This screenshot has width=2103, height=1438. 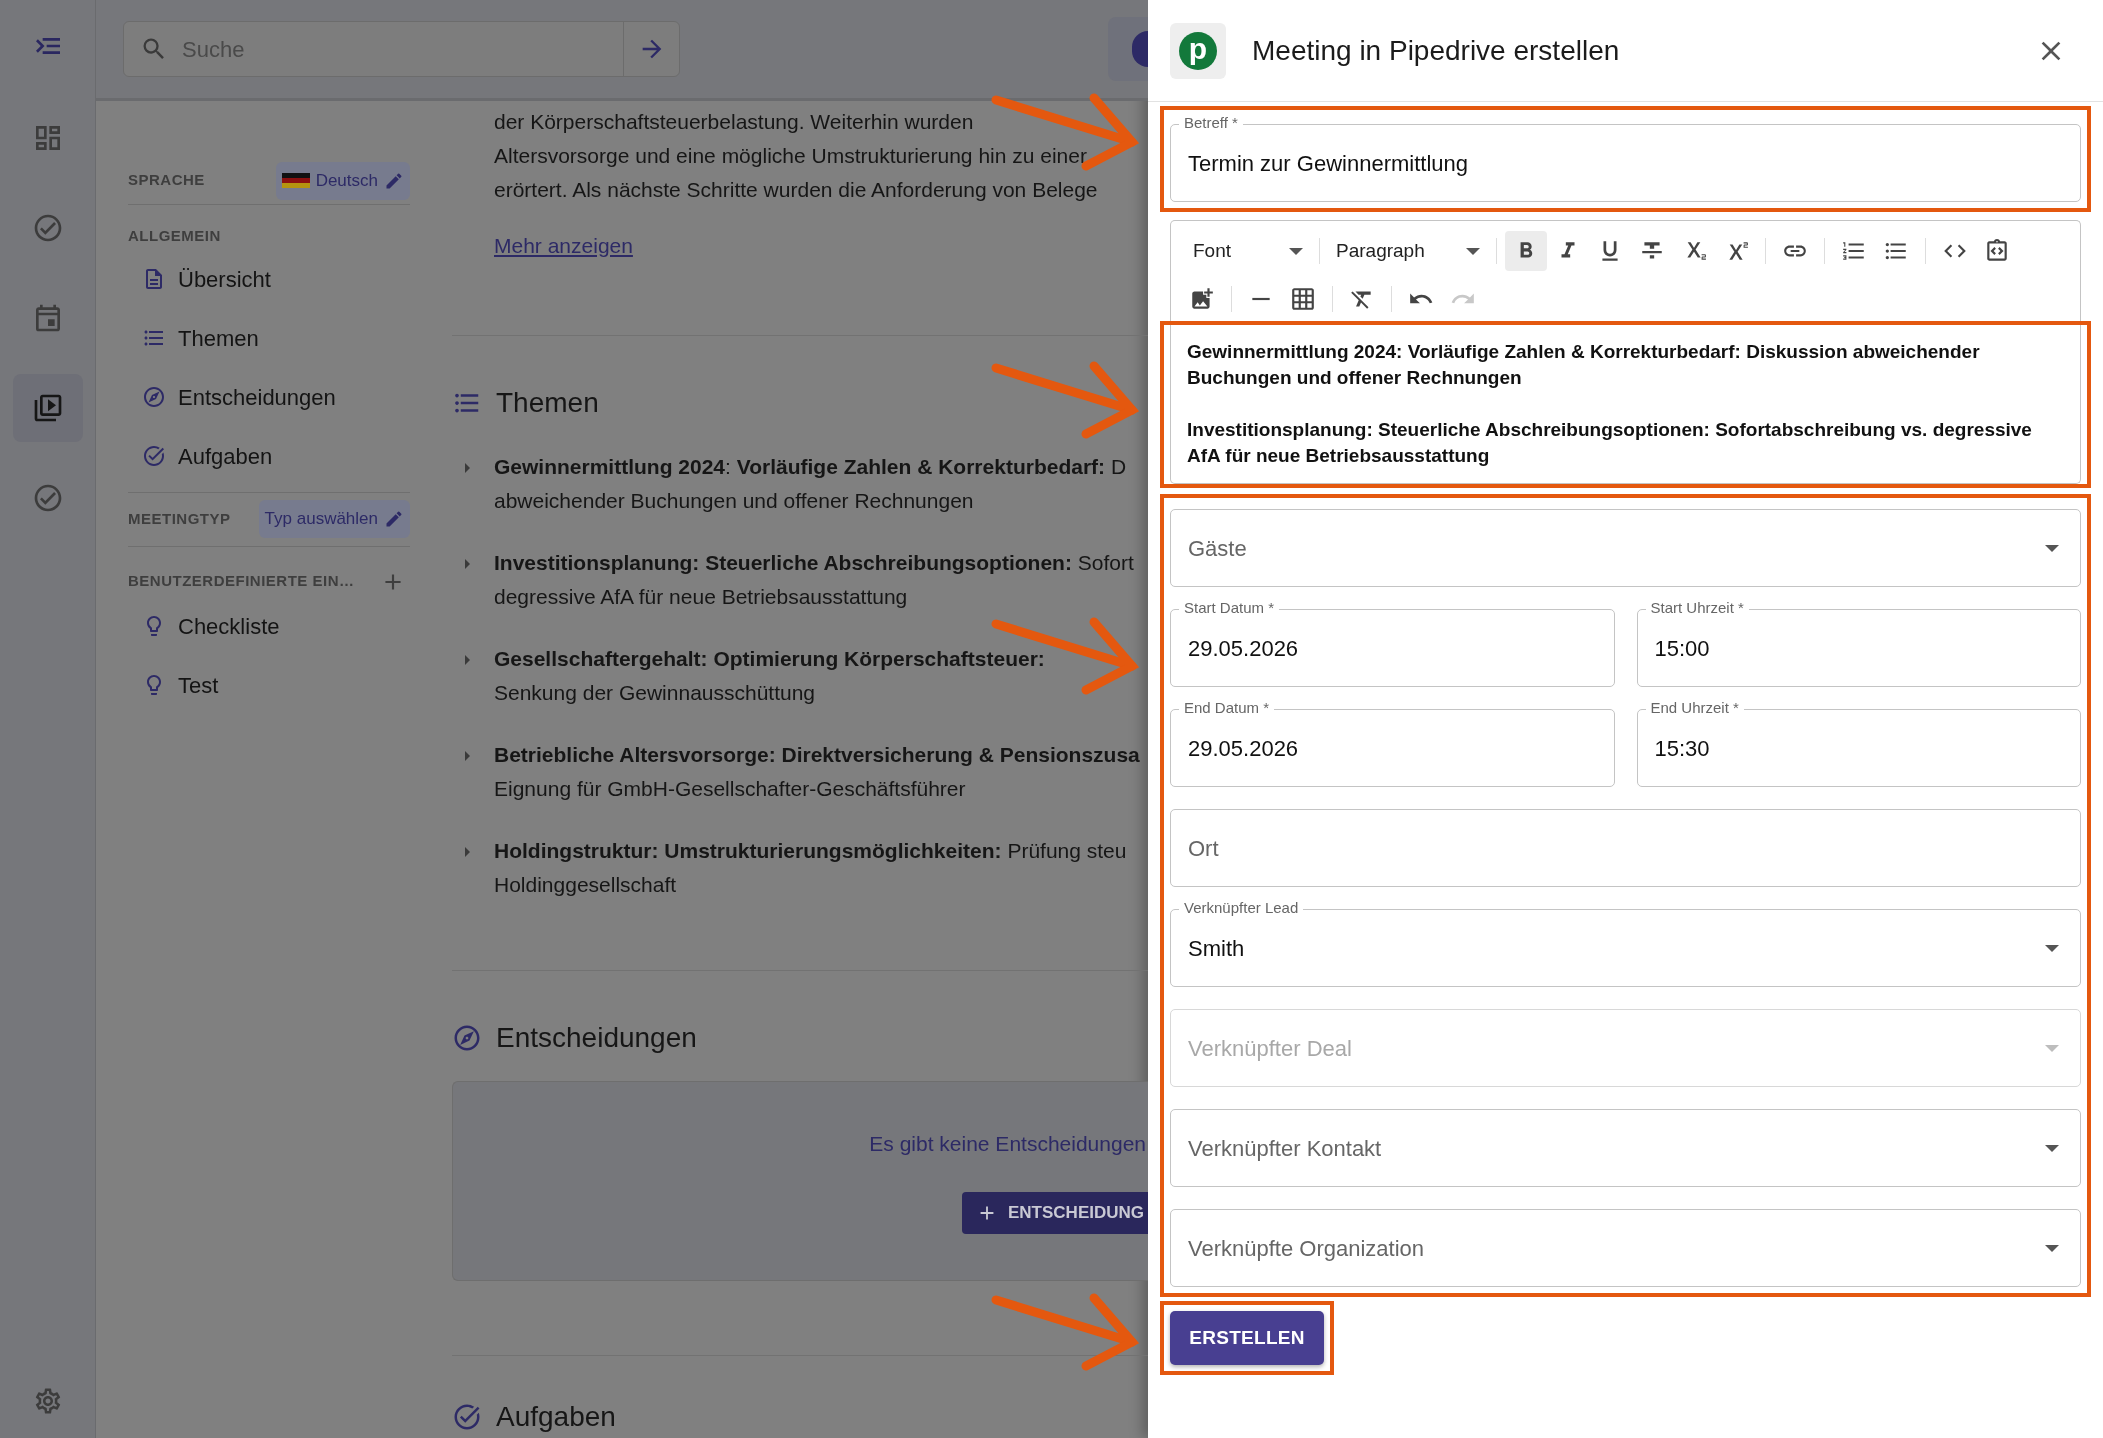 What do you see at coordinates (1526, 251) in the screenshot?
I see `bold-icon` at bounding box center [1526, 251].